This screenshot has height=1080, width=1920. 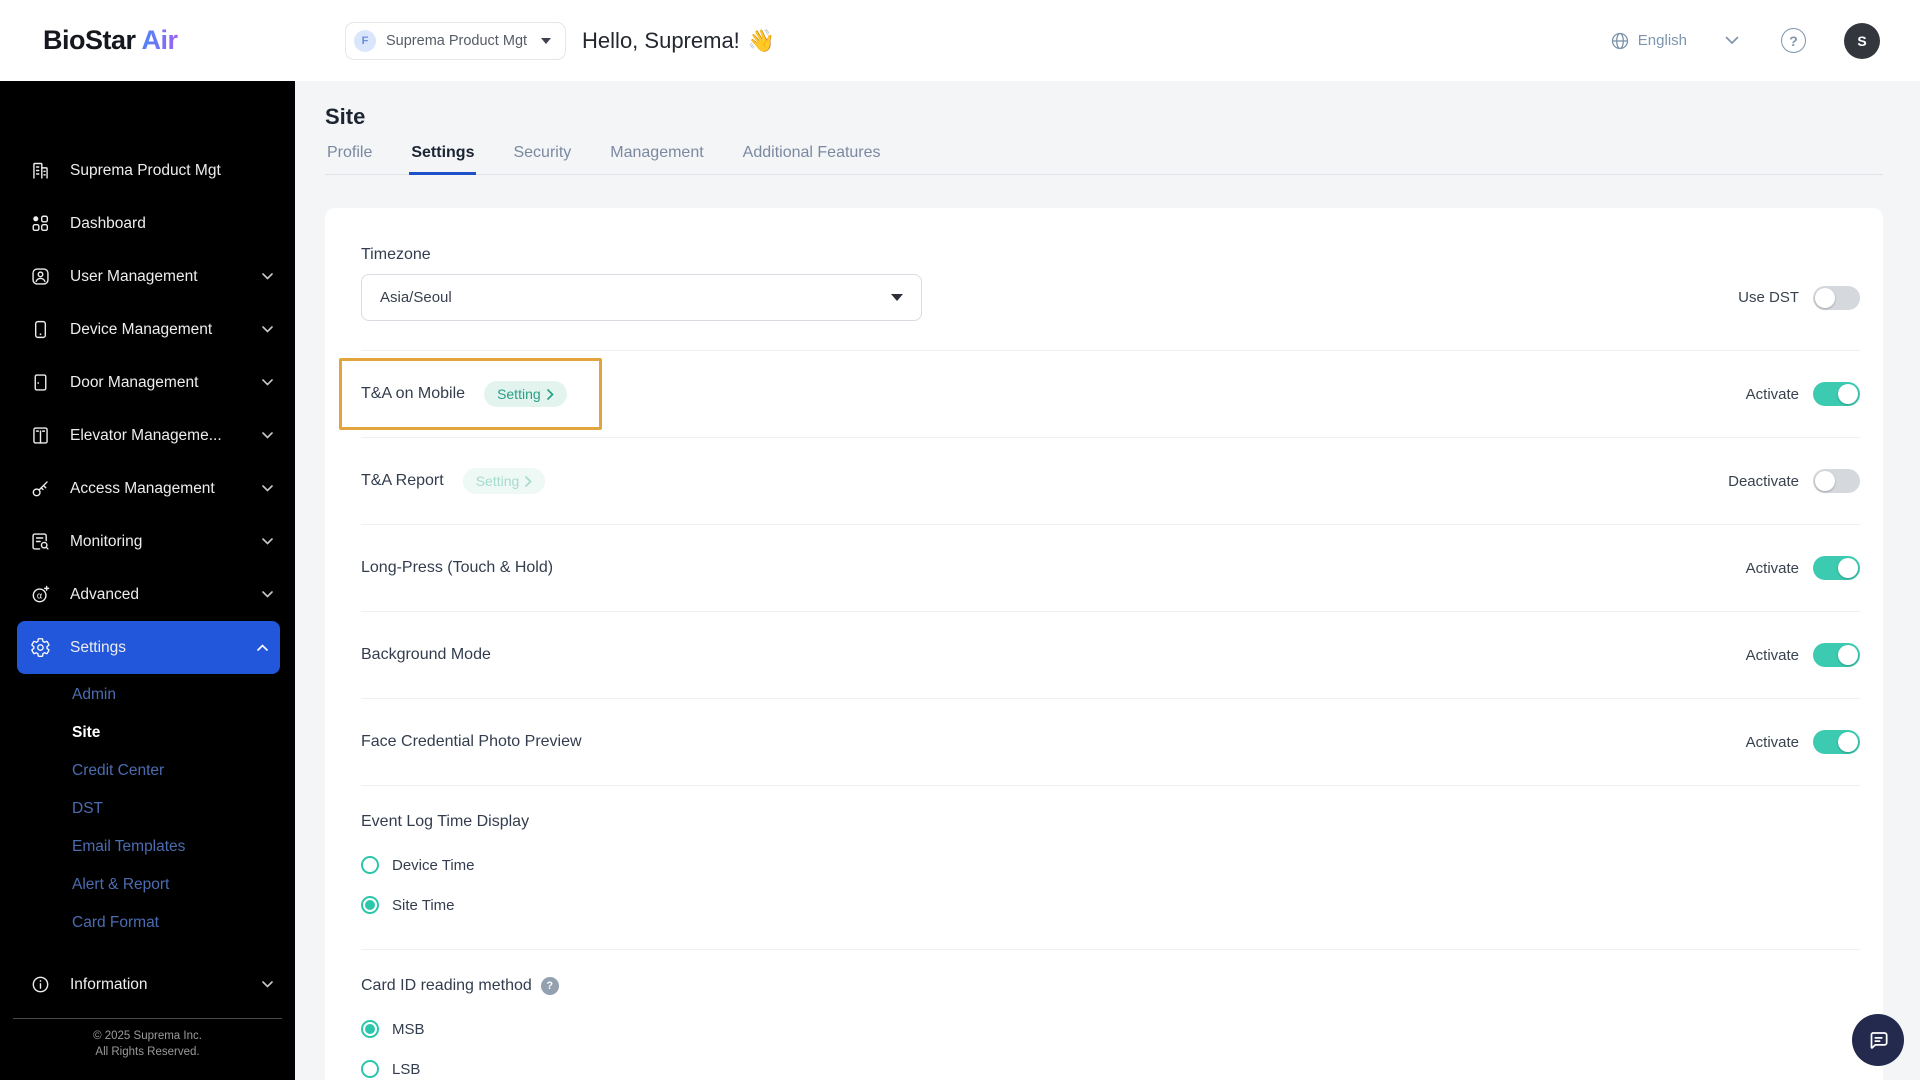 I want to click on ta-report-row: T&A Report Setting Deactivate, so click(x=1110, y=481).